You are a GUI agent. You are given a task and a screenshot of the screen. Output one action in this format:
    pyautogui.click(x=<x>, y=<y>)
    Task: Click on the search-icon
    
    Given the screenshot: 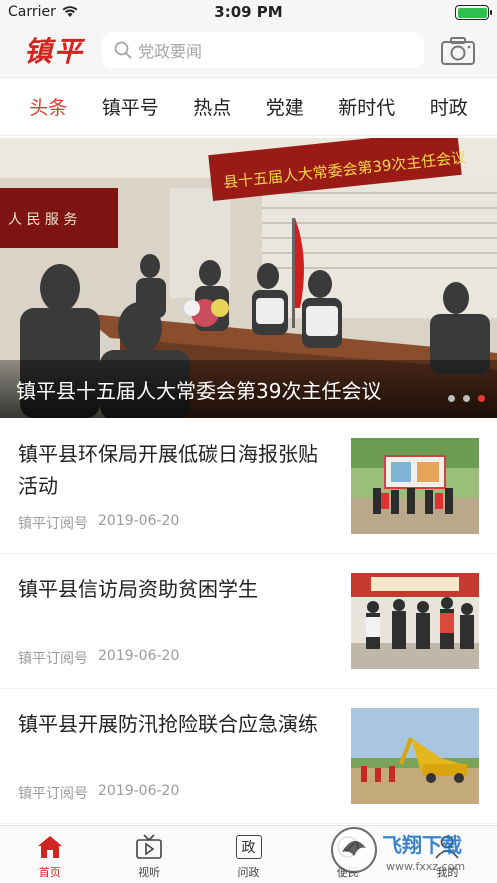 What is the action you would take?
    pyautogui.click(x=123, y=50)
    